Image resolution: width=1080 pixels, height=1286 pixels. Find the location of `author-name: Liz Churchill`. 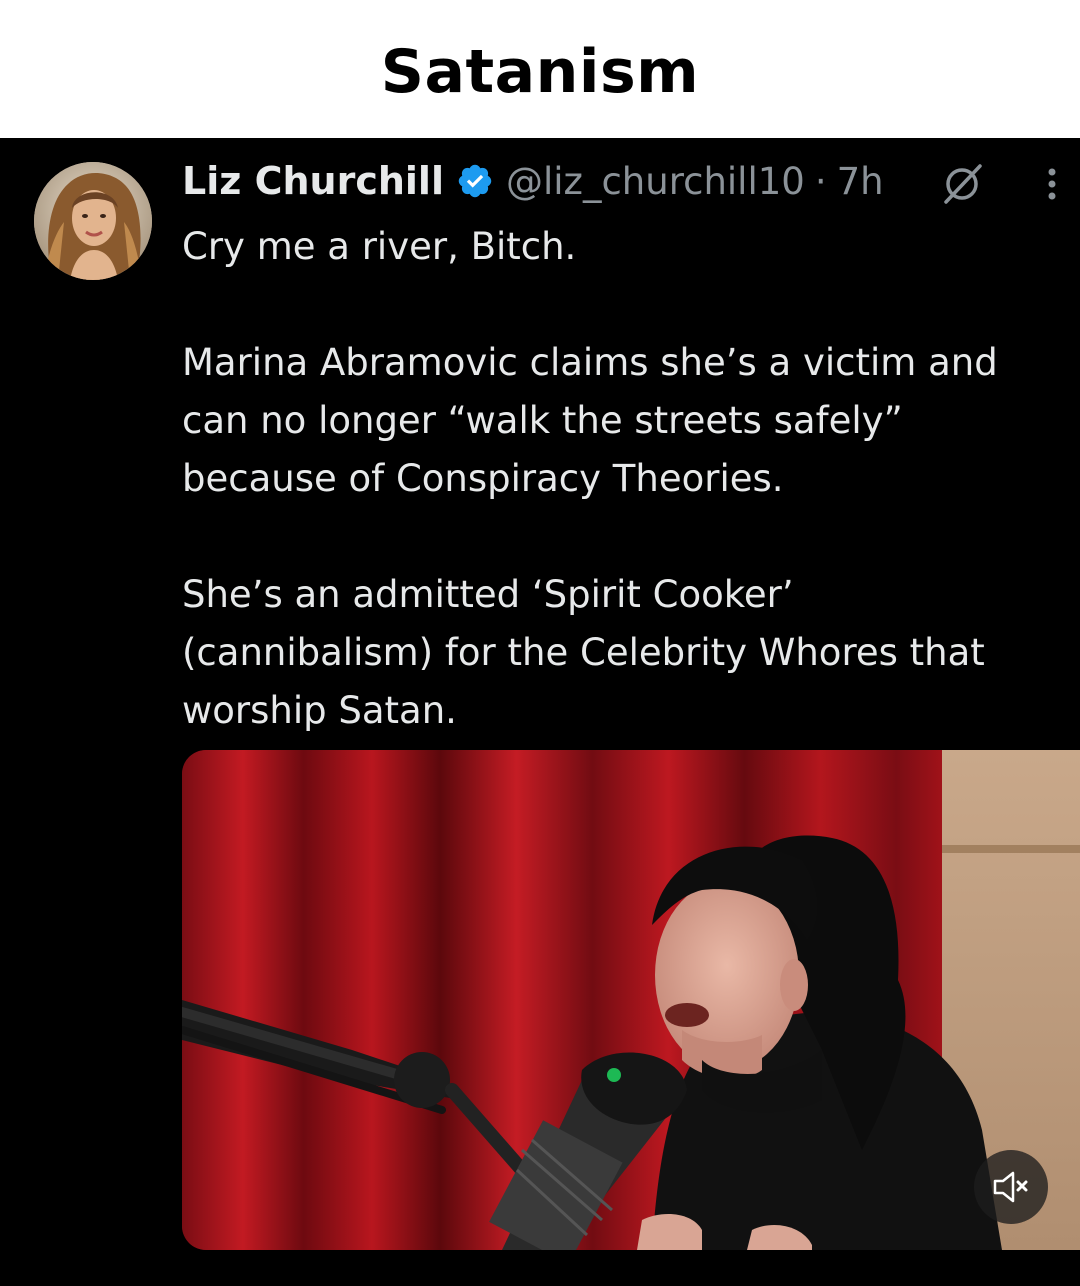

author-name: Liz Churchill is located at coordinates (313, 181).